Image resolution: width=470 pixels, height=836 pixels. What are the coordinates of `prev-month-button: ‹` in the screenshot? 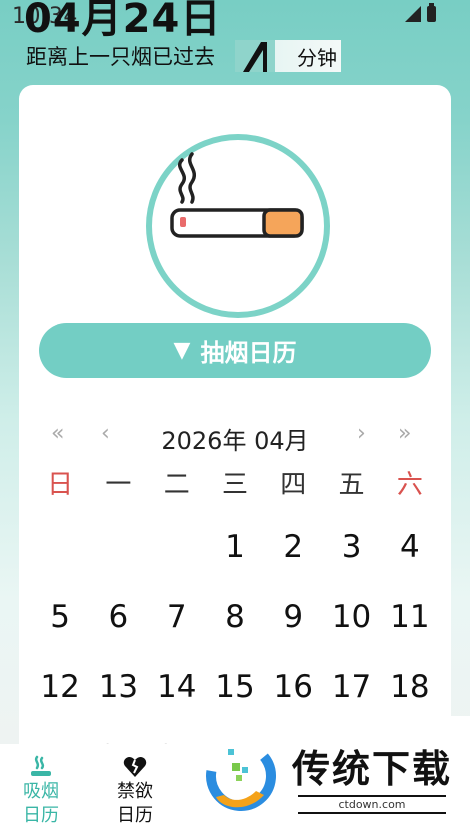 It's located at (105, 433).